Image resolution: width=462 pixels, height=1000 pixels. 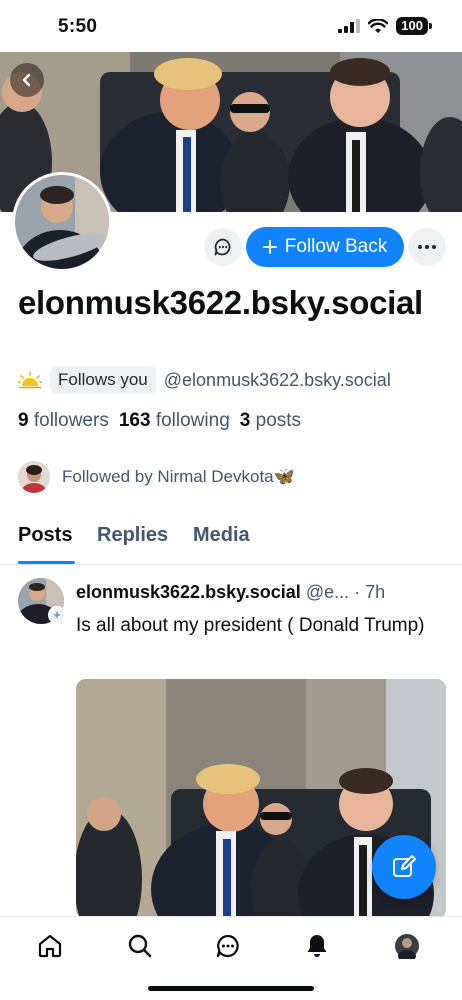 I want to click on chevron-left-icon, so click(x=26, y=80).